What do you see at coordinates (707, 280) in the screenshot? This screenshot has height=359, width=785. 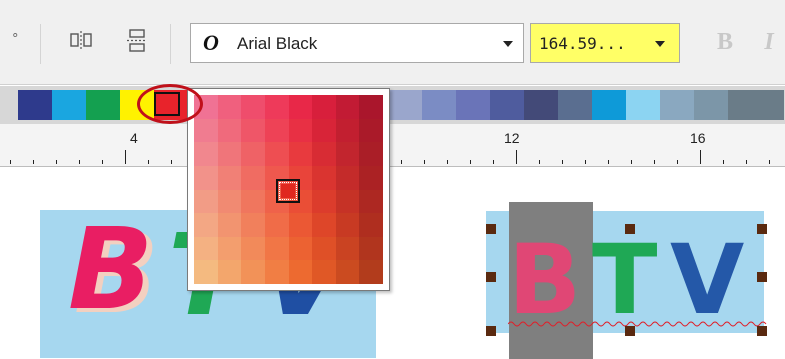 I see `logo-letter: V` at bounding box center [707, 280].